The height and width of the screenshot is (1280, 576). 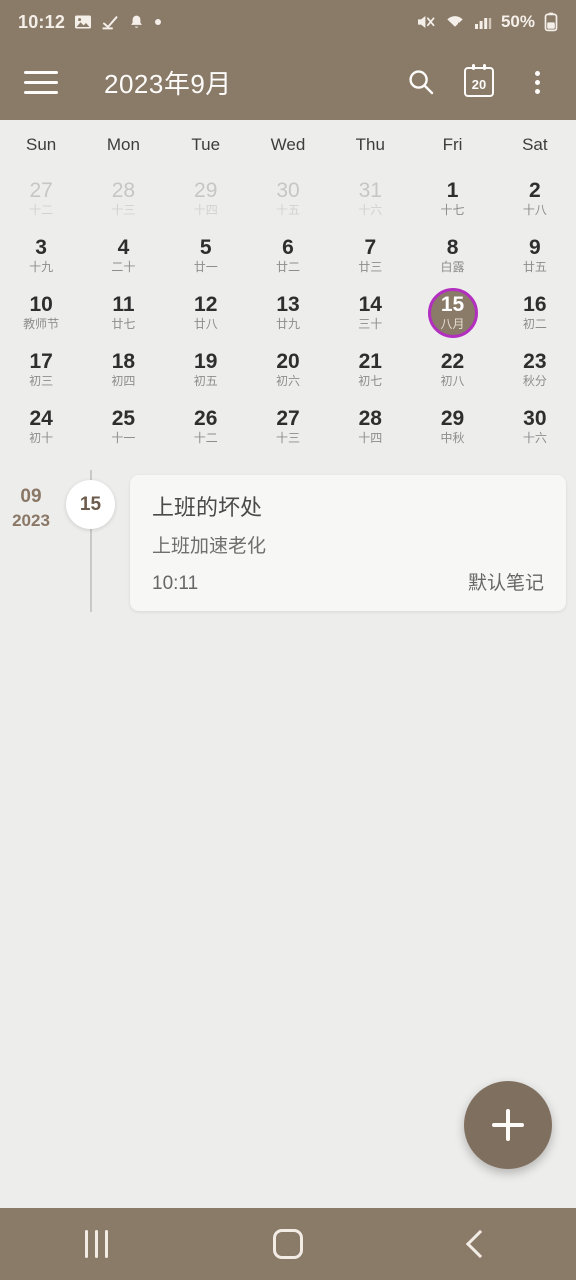 What do you see at coordinates (123, 198) in the screenshot?
I see `day-cell: 28 十三` at bounding box center [123, 198].